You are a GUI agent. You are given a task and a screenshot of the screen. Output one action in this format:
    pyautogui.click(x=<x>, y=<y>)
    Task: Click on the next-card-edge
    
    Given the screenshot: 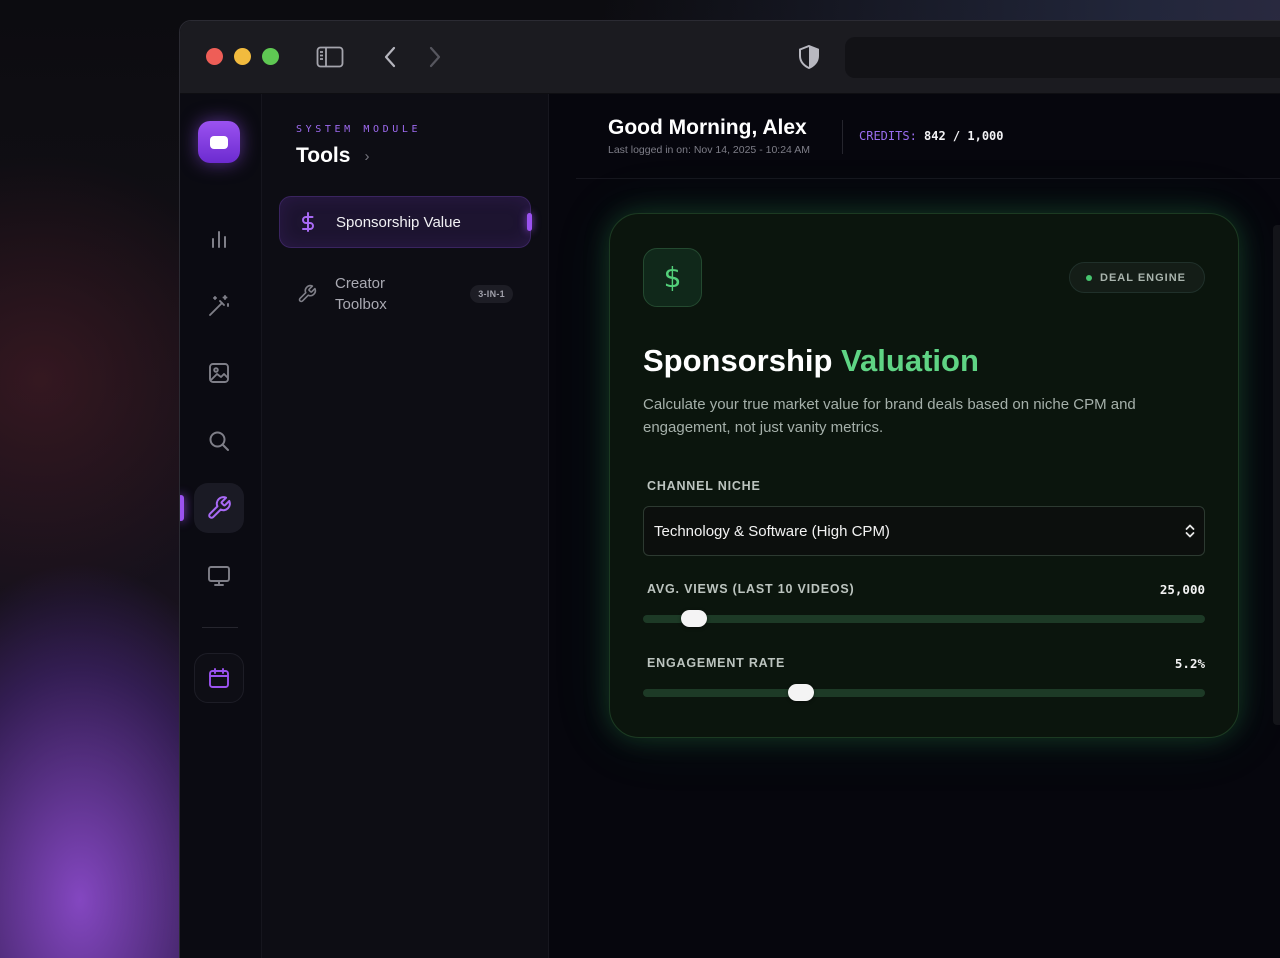 What is the action you would take?
    pyautogui.click(x=1276, y=475)
    